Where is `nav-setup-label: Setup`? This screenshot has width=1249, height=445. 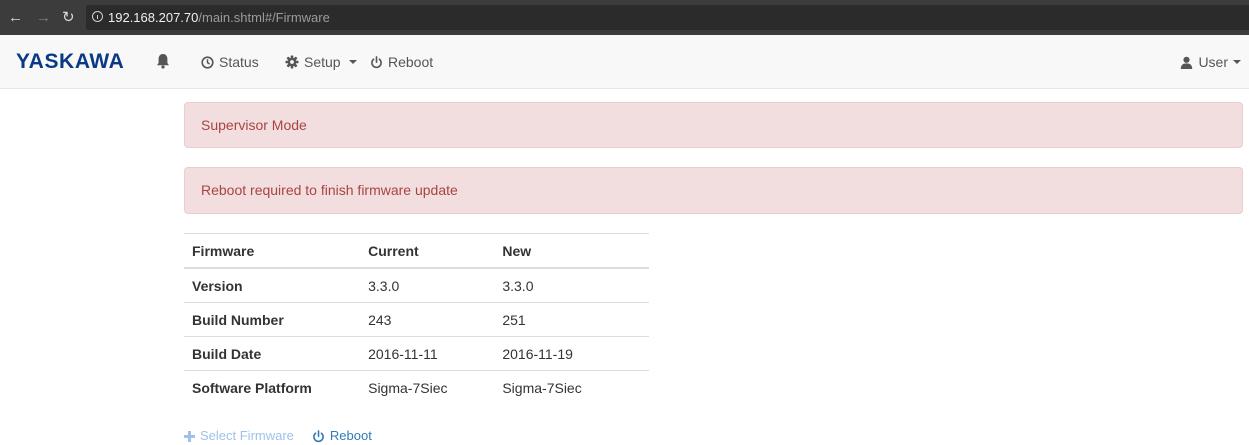
nav-setup-label: Setup is located at coordinates (322, 62).